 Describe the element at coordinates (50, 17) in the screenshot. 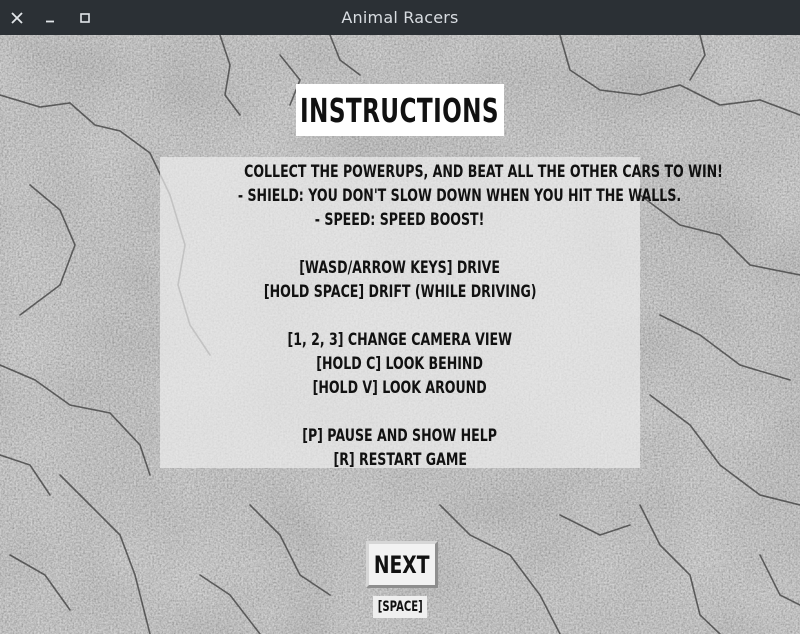

I see `minimize-icon` at that location.